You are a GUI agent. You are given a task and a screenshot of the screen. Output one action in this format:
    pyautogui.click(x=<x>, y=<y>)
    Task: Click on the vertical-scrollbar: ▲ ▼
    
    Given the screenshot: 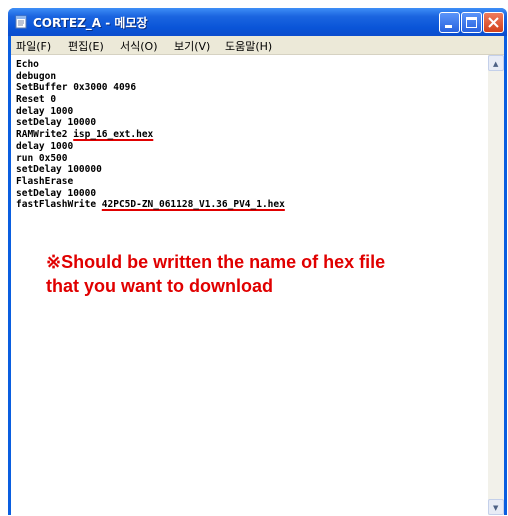 What is the action you would take?
    pyautogui.click(x=496, y=285)
    